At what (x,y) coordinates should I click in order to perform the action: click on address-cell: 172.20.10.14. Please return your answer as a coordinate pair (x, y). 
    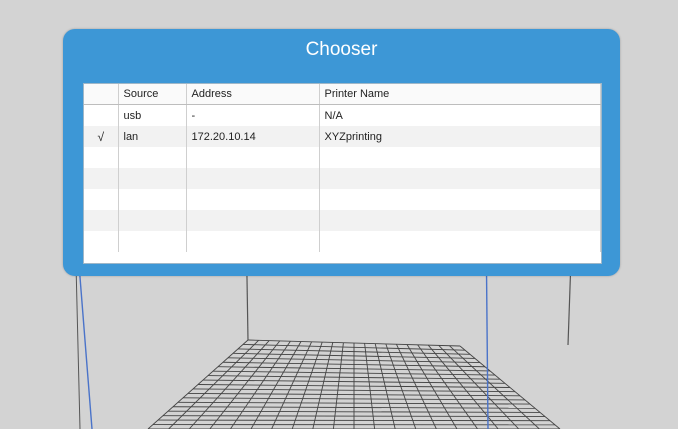
    Looking at the image, I should click on (253, 136).